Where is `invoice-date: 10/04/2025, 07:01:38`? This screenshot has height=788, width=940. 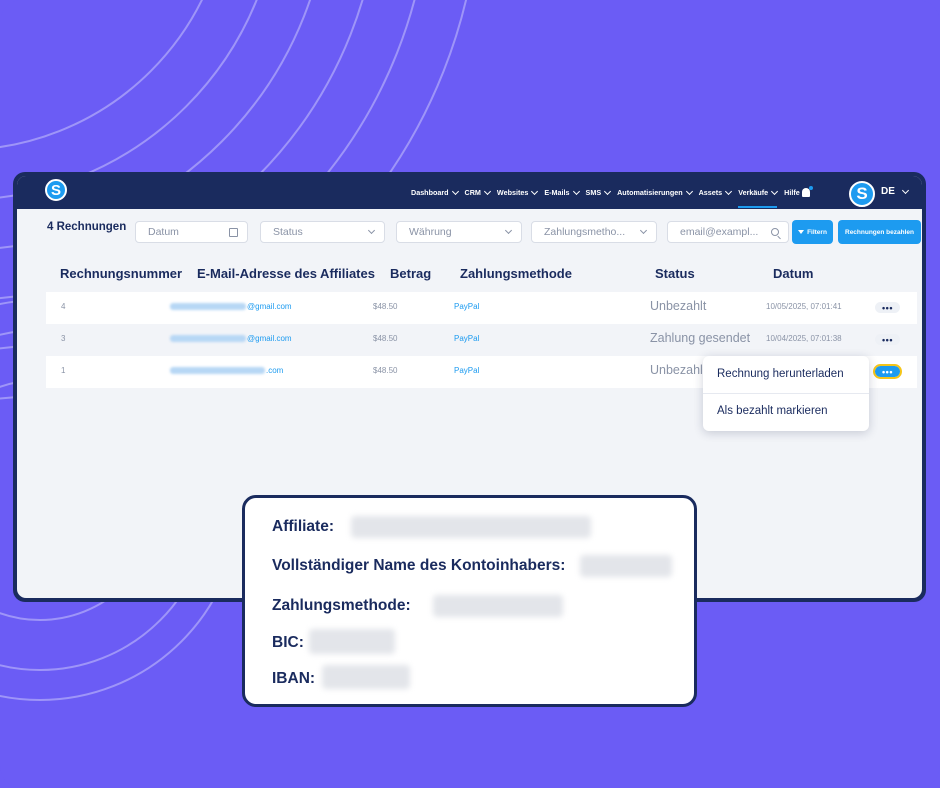 invoice-date: 10/04/2025, 07:01:38 is located at coordinates (804, 338).